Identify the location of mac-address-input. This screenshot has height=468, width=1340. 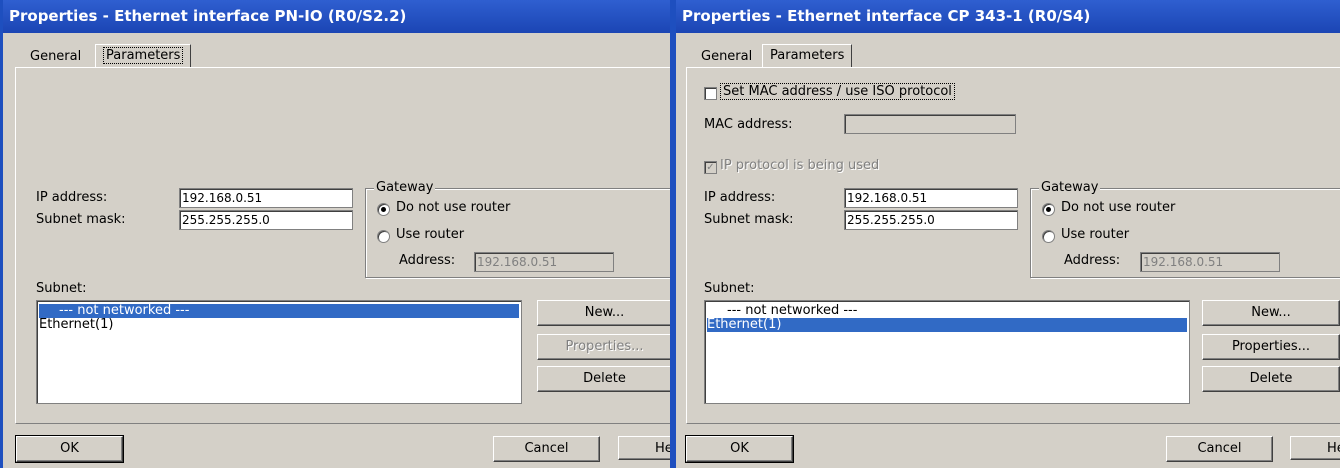
(930, 124).